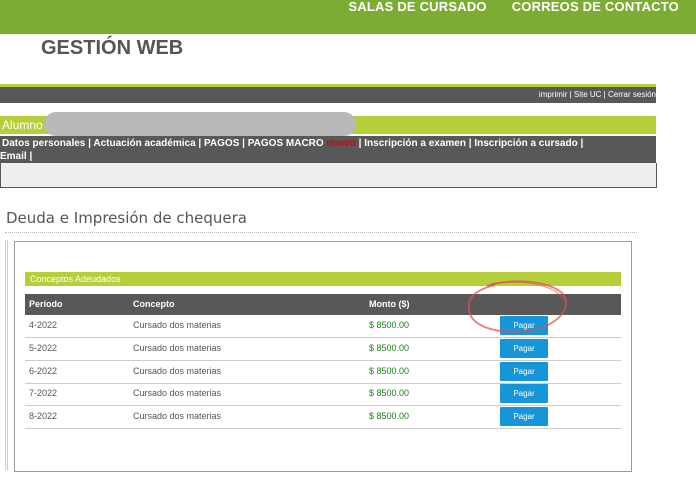 The image size is (696, 485). Describe the element at coordinates (46, 304) in the screenshot. I see `header-periodo: Período` at that location.